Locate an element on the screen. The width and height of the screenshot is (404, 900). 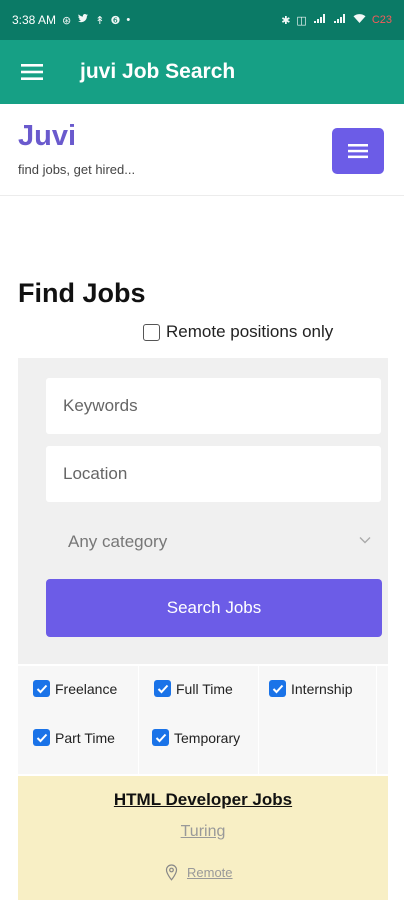
job-location-link: Remote is located at coordinates (210, 872).